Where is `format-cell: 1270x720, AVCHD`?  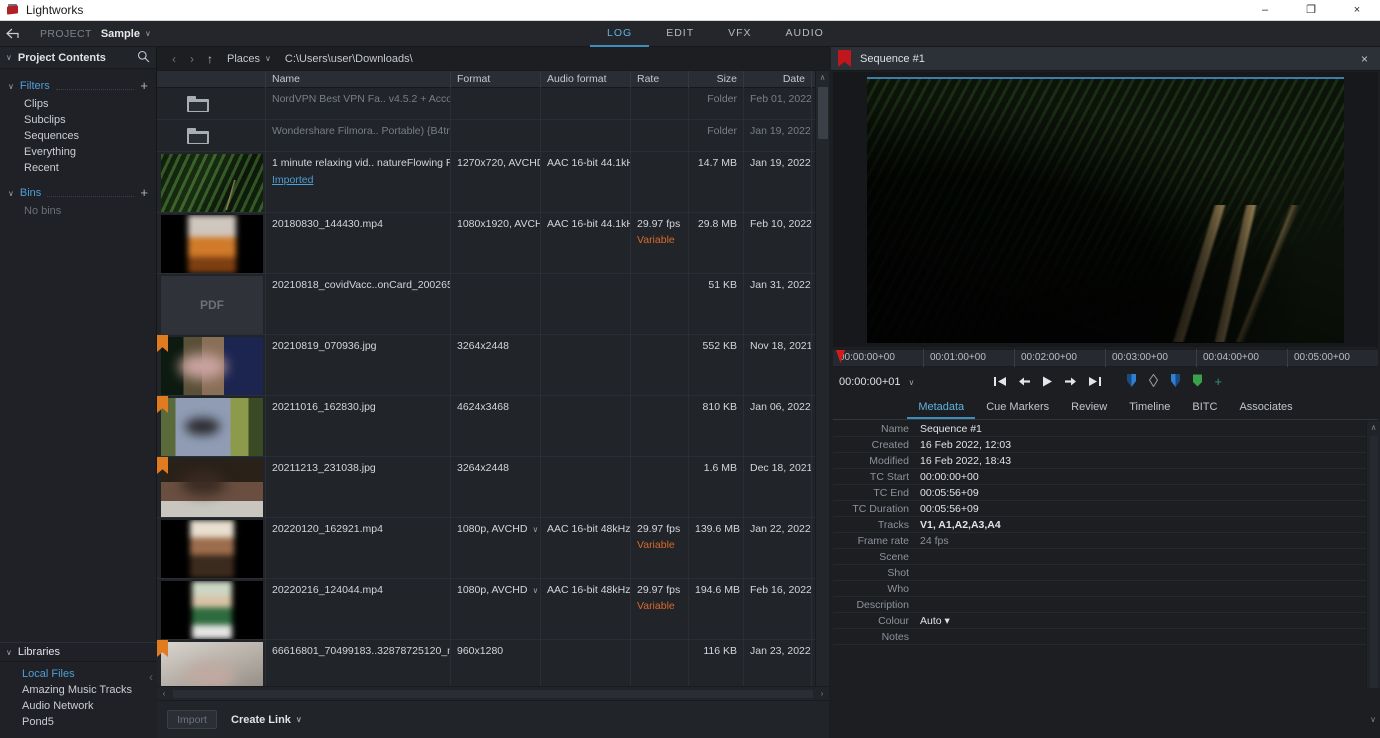
format-cell: 1270x720, AVCHD is located at coordinates (496, 182).